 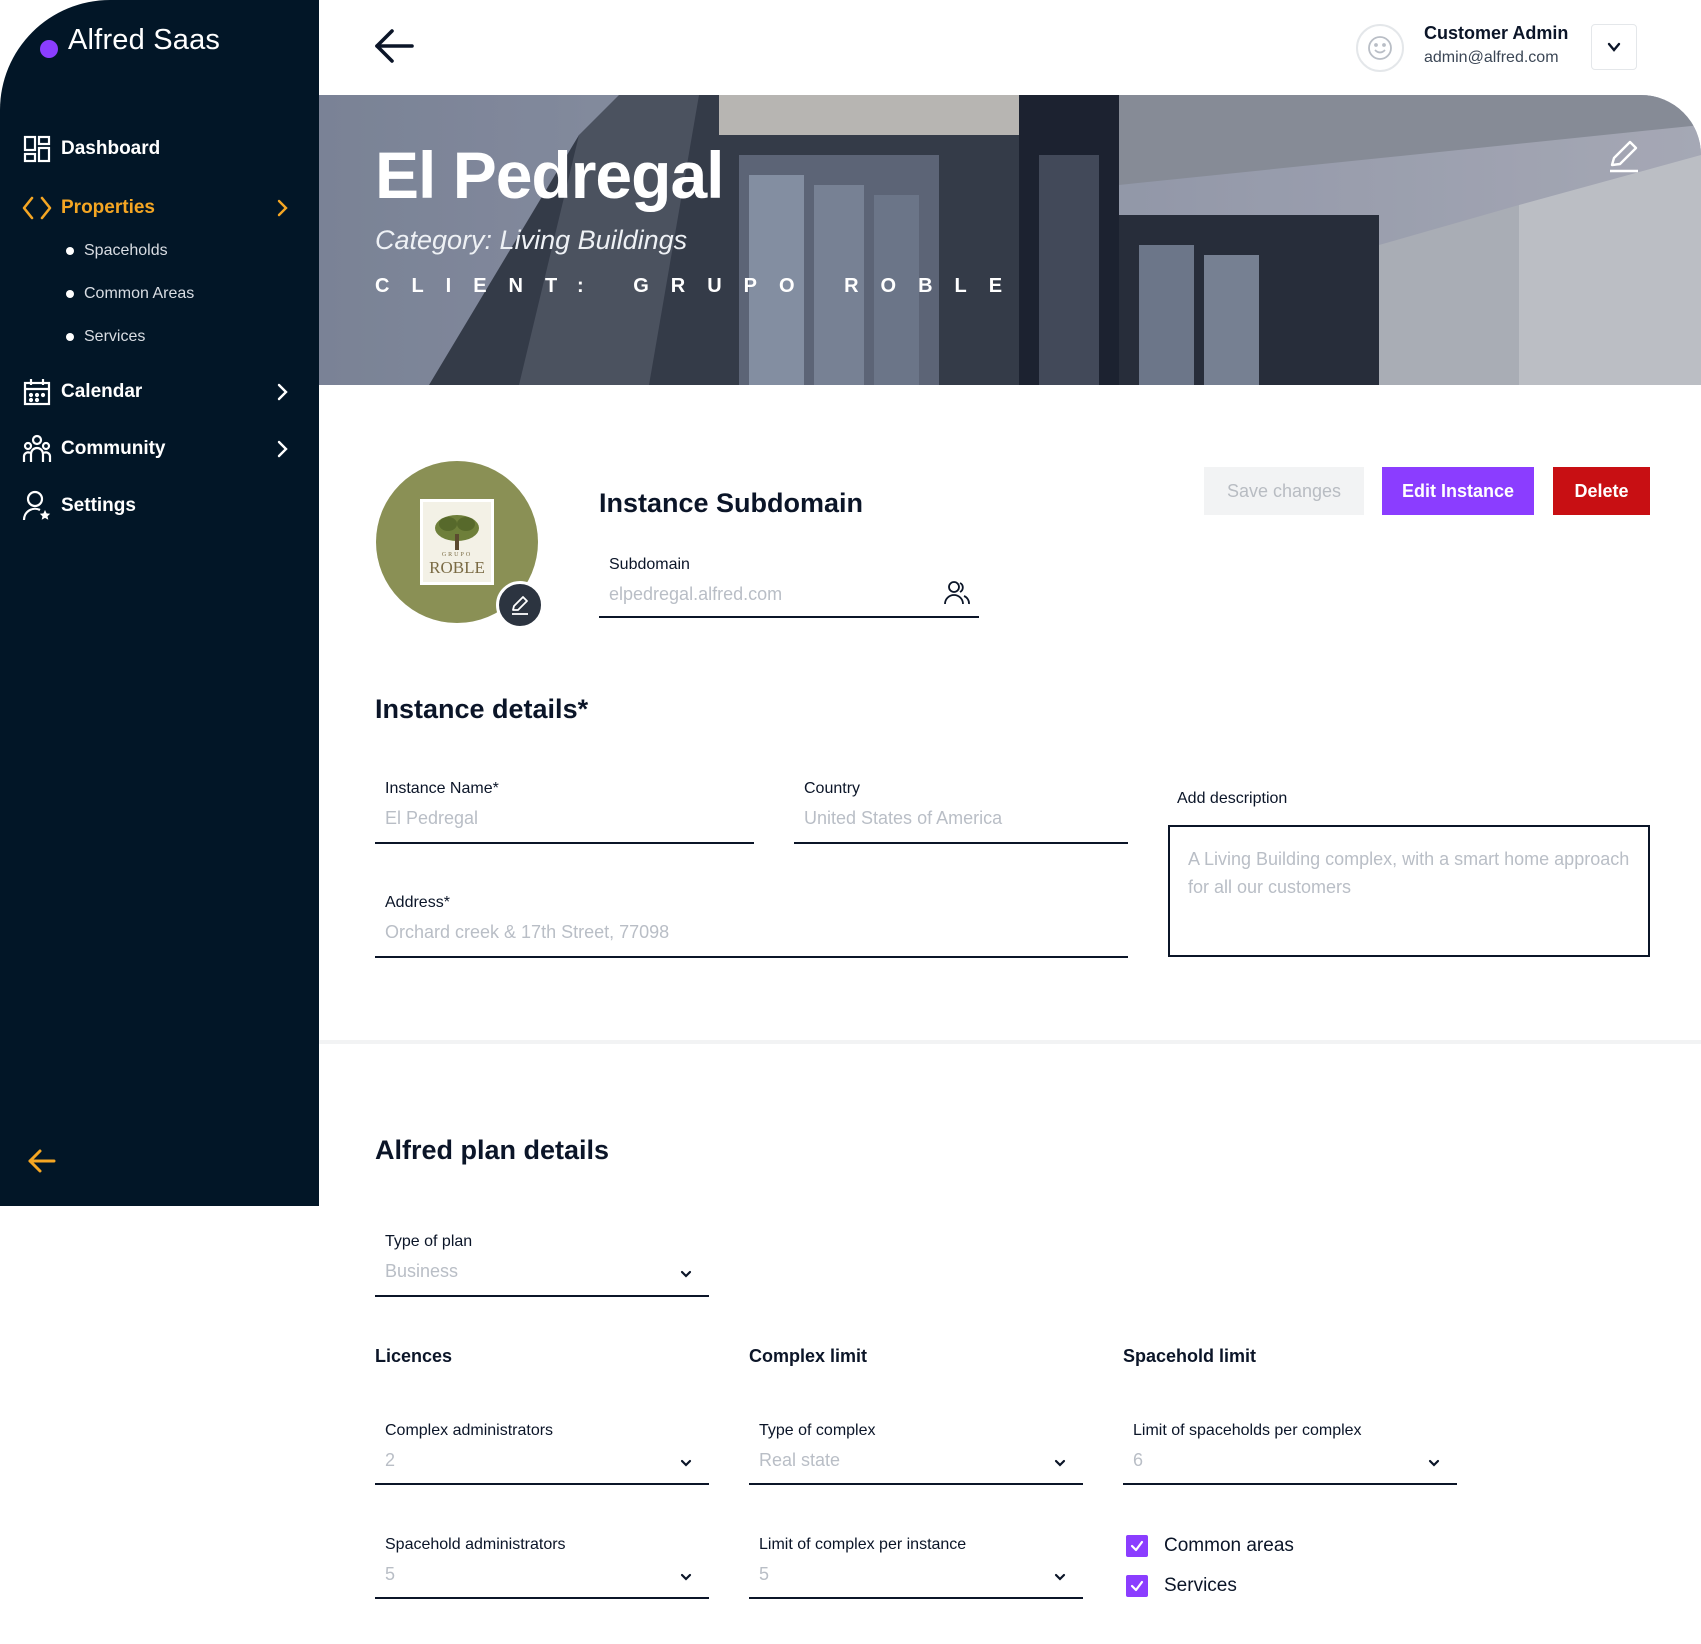 I want to click on sidebar-item-label: Properties, so click(x=108, y=207).